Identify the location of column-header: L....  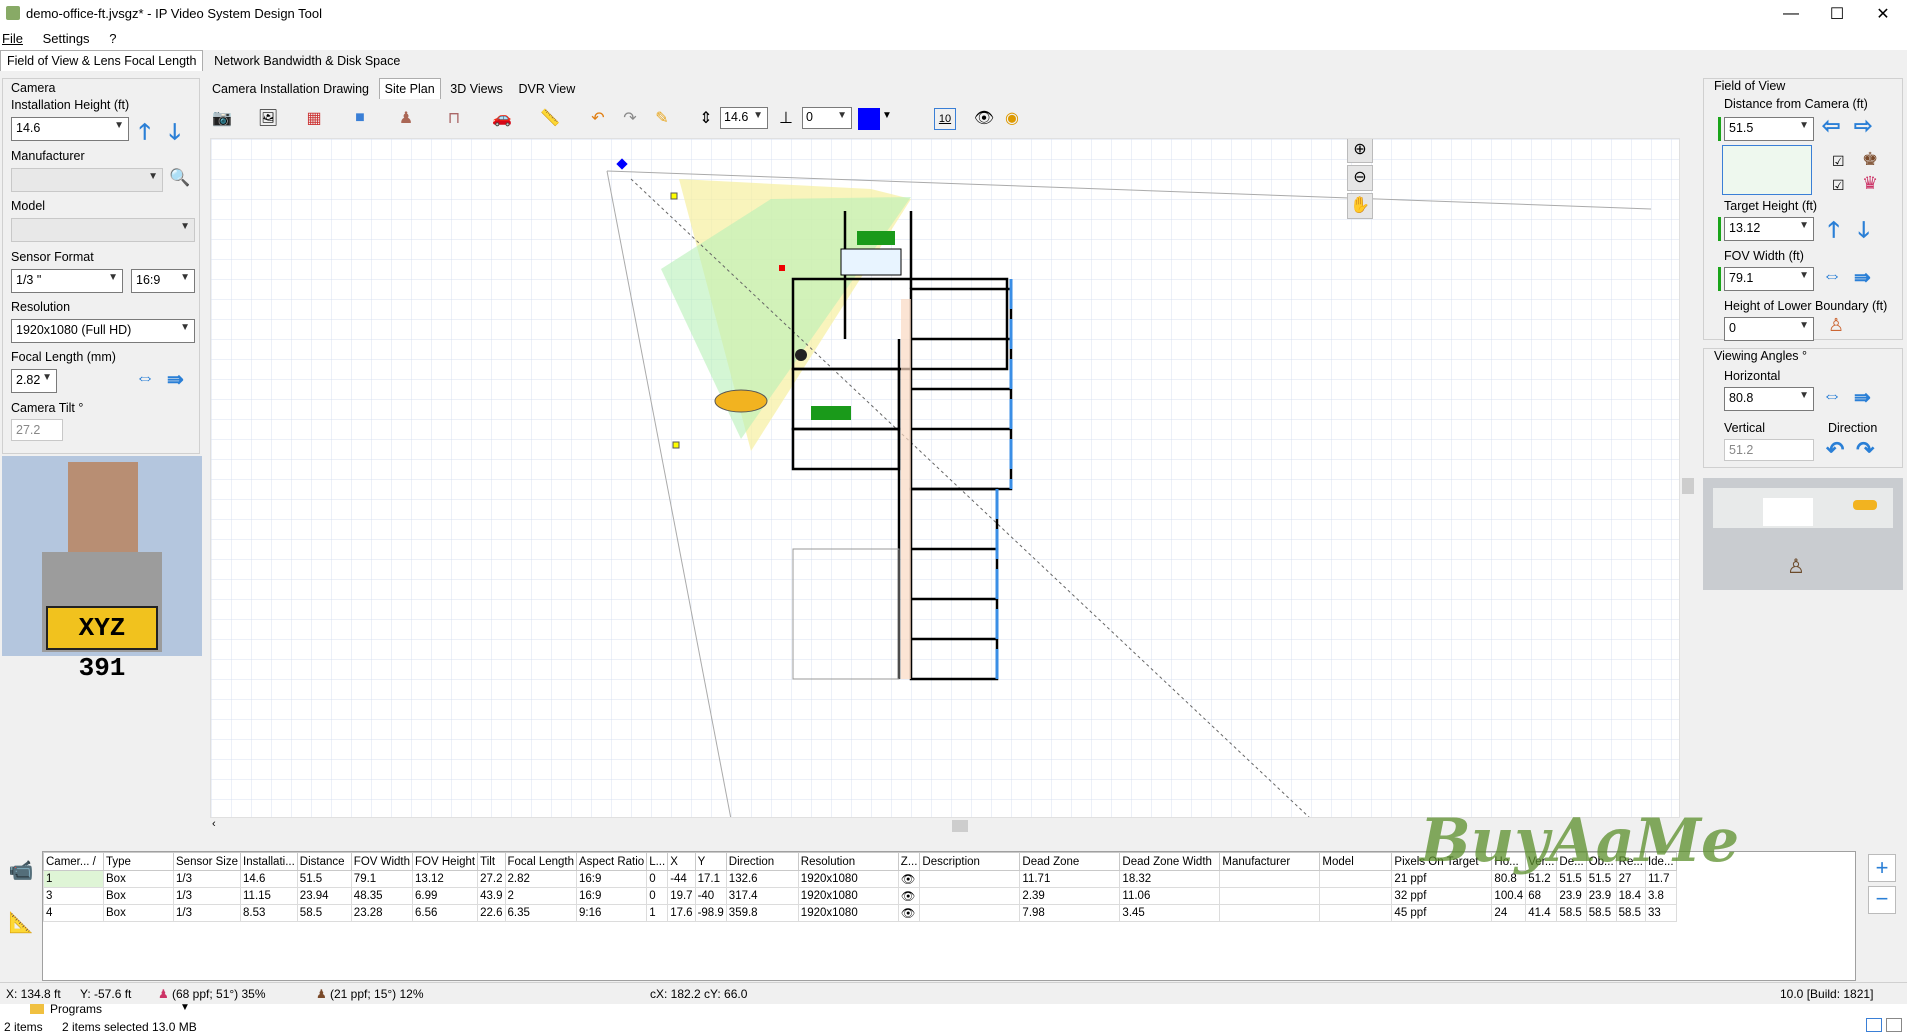
(657, 861).